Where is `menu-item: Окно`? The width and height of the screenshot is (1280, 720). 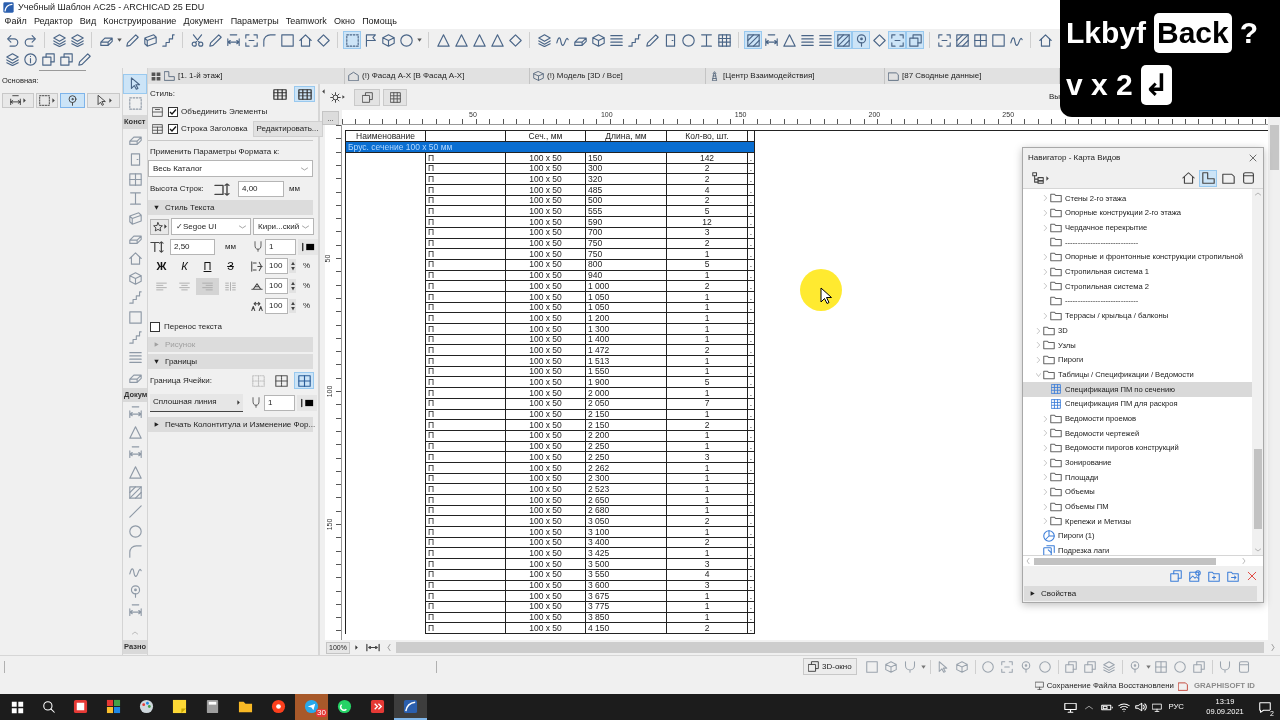 menu-item: Окно is located at coordinates (344, 21).